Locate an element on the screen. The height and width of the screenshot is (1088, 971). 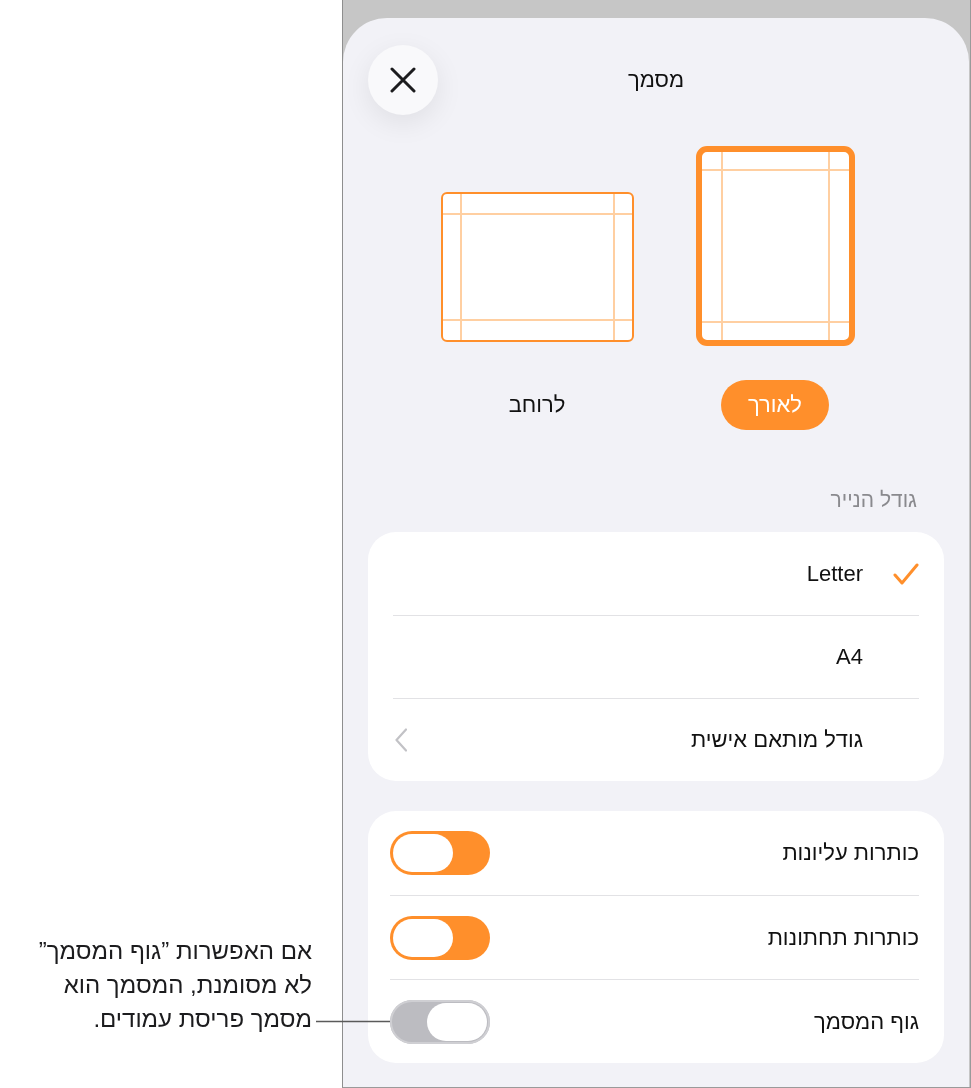
orientation-option: לרוחב is located at coordinates (537, 405).